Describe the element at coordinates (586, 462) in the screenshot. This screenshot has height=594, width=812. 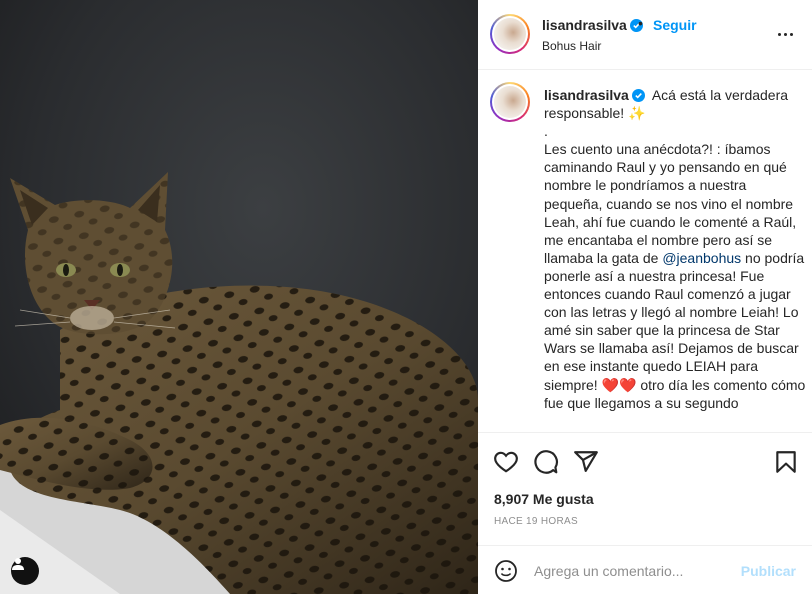
I see `share-icon` at that location.